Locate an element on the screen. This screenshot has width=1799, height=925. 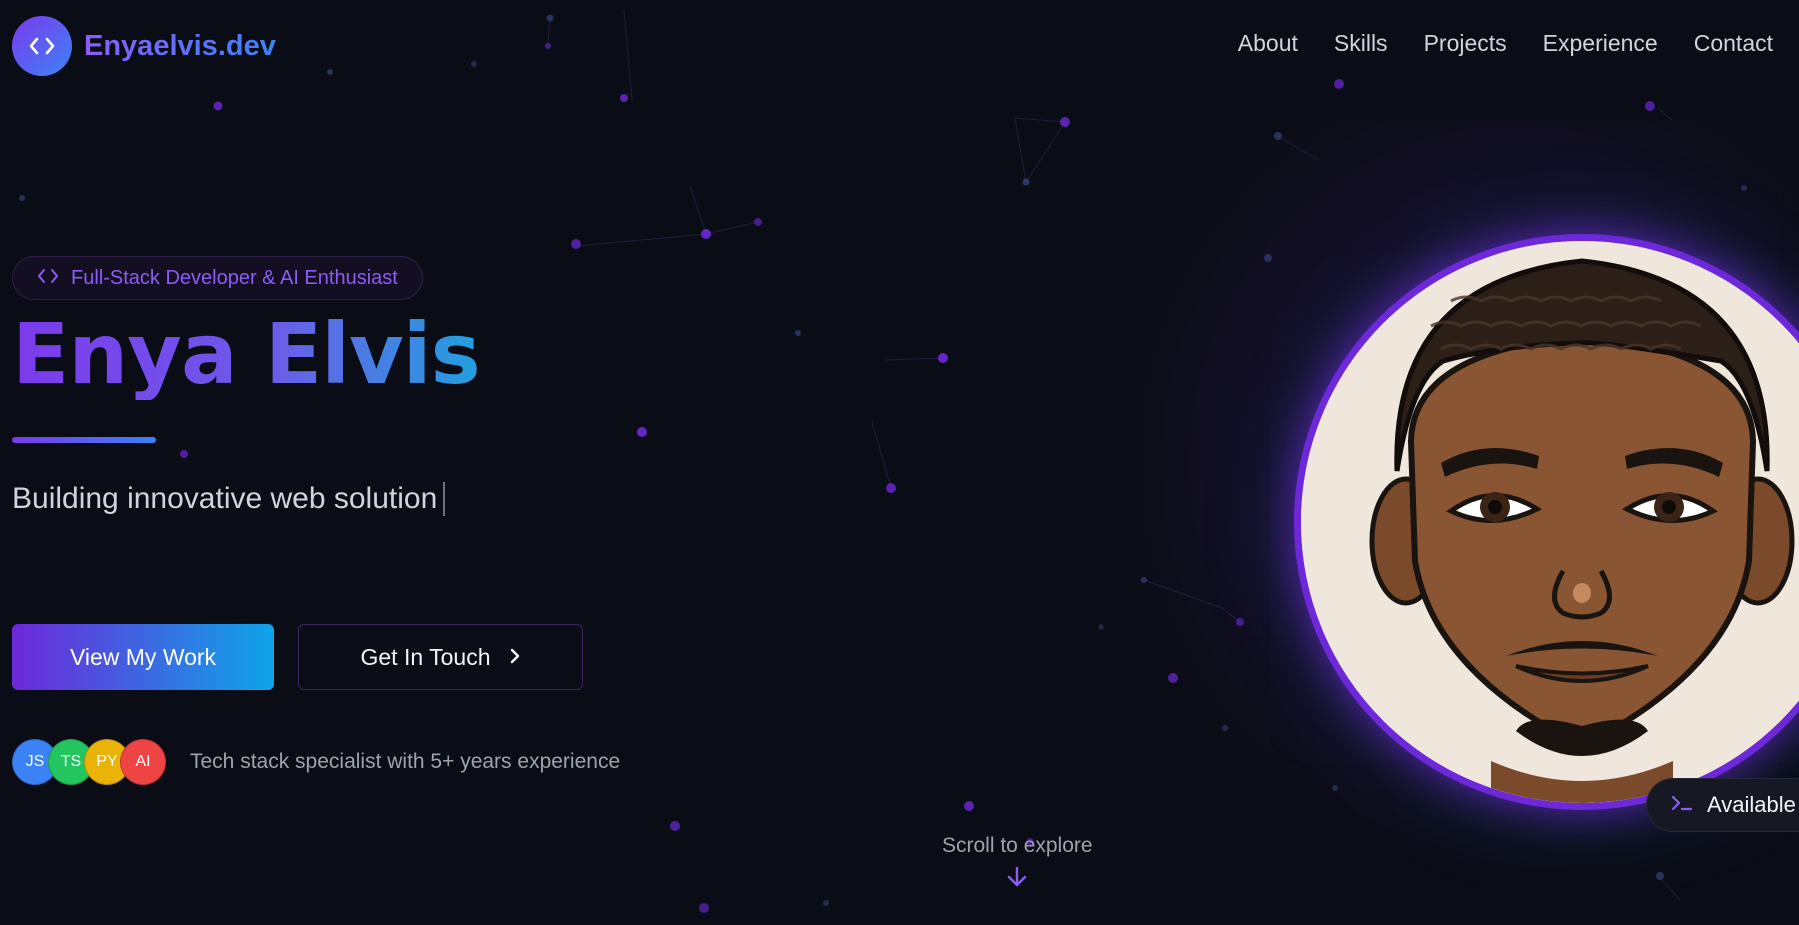
main-nav: About Skills Projects Experience Contact is located at coordinates (1505, 43).